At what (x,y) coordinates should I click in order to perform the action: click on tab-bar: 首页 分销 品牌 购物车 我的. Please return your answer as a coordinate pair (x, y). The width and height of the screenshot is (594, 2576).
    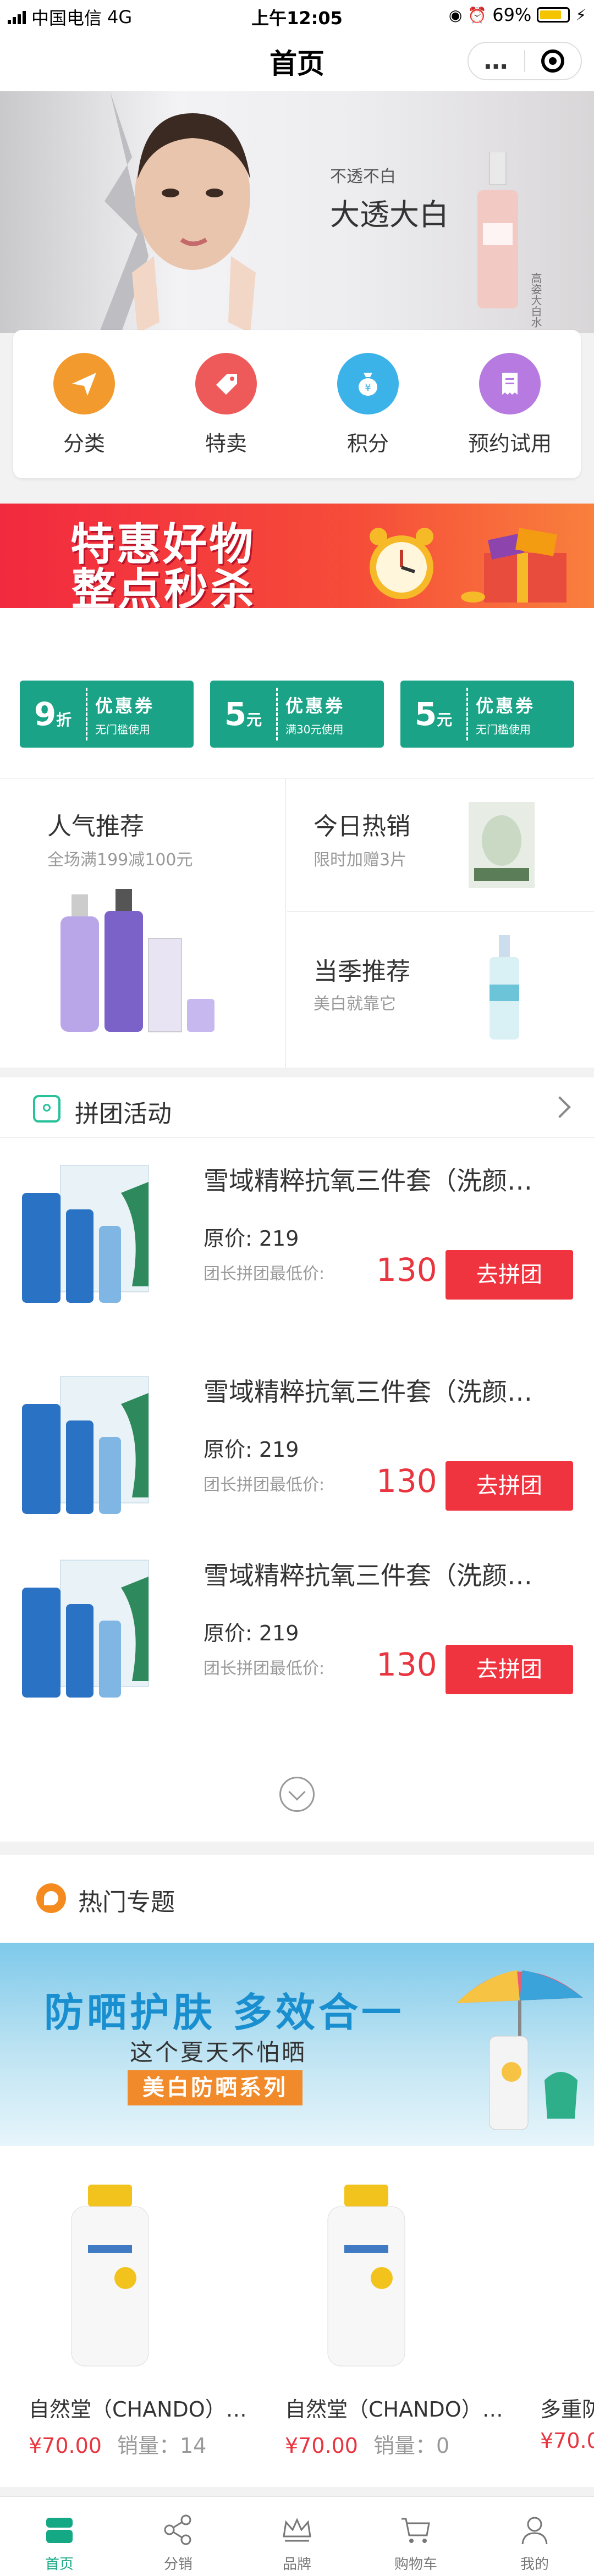
    Looking at the image, I should click on (297, 2536).